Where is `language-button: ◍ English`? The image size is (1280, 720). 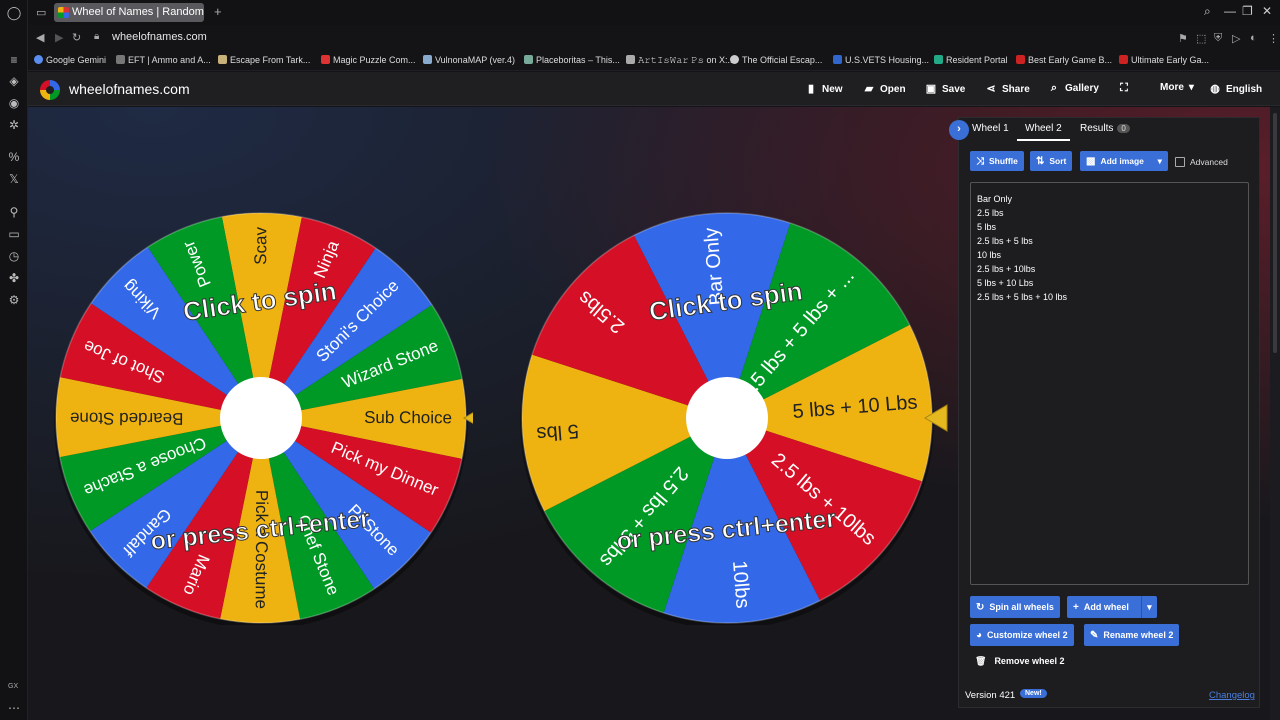 language-button: ◍ English is located at coordinates (1235, 88).